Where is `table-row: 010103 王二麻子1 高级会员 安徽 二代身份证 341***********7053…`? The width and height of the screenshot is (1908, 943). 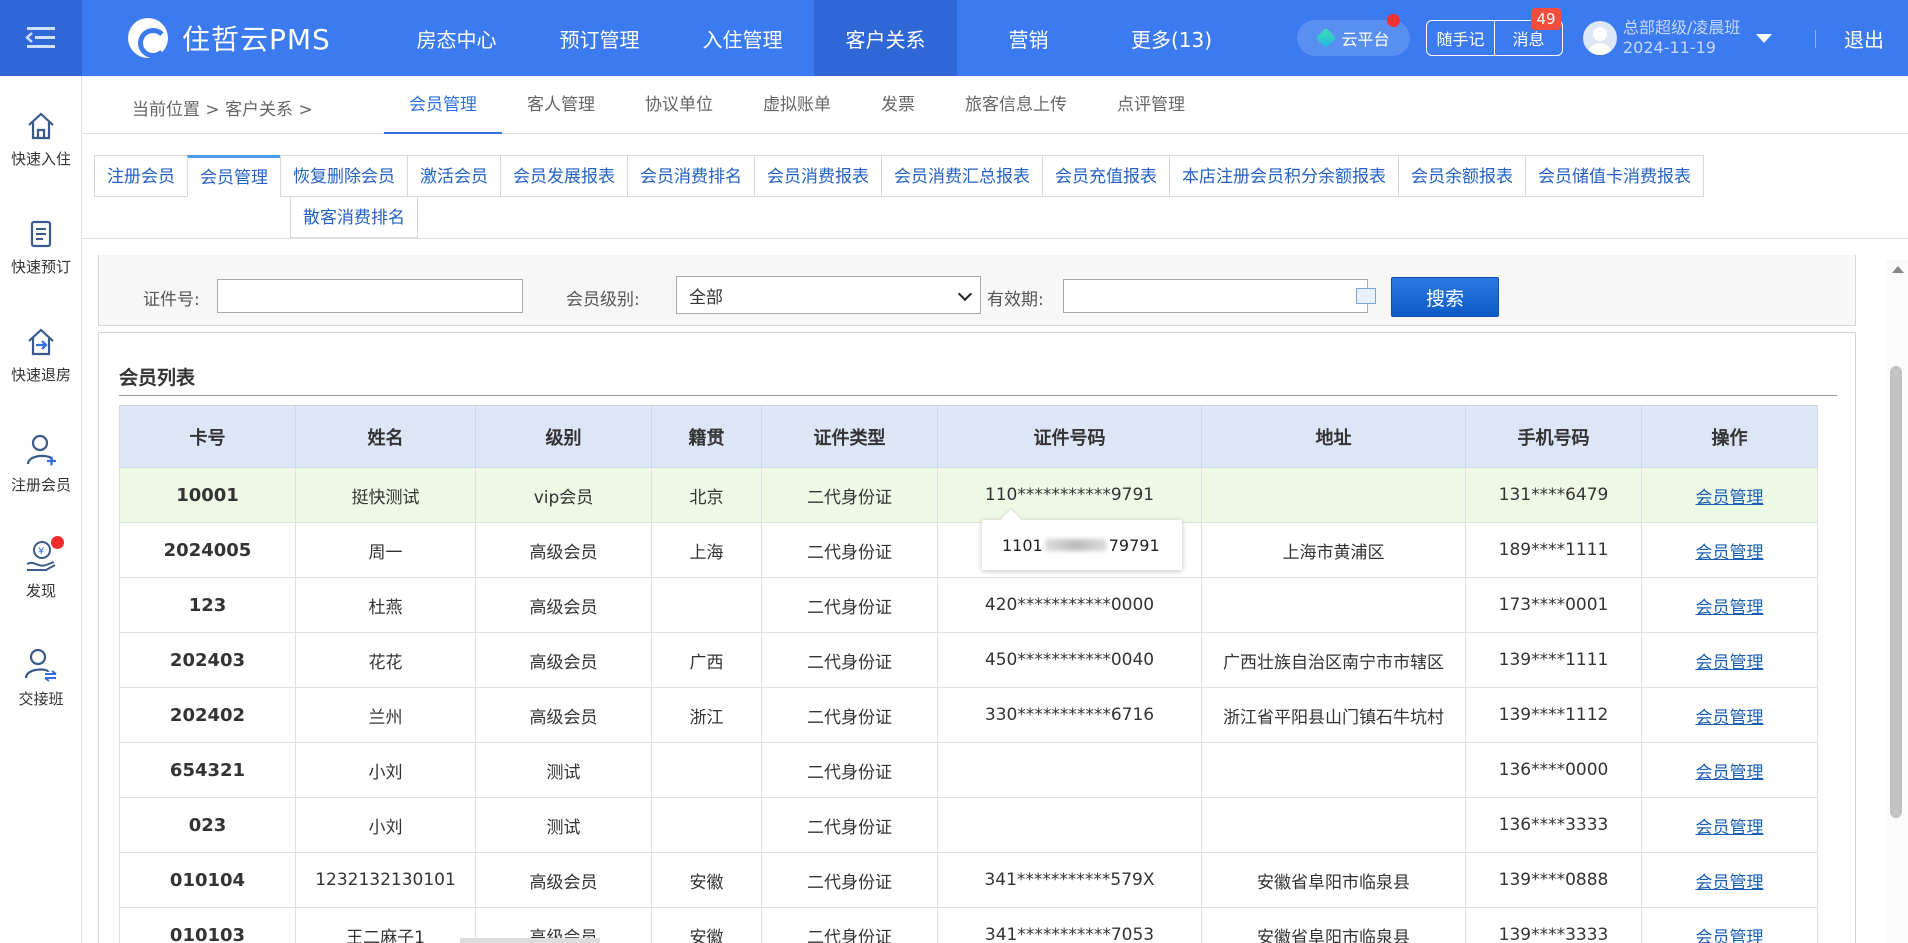 table-row: 010103 王二麻子1 高级会员 安徽 二代身份证 341***********7053… is located at coordinates (968, 925).